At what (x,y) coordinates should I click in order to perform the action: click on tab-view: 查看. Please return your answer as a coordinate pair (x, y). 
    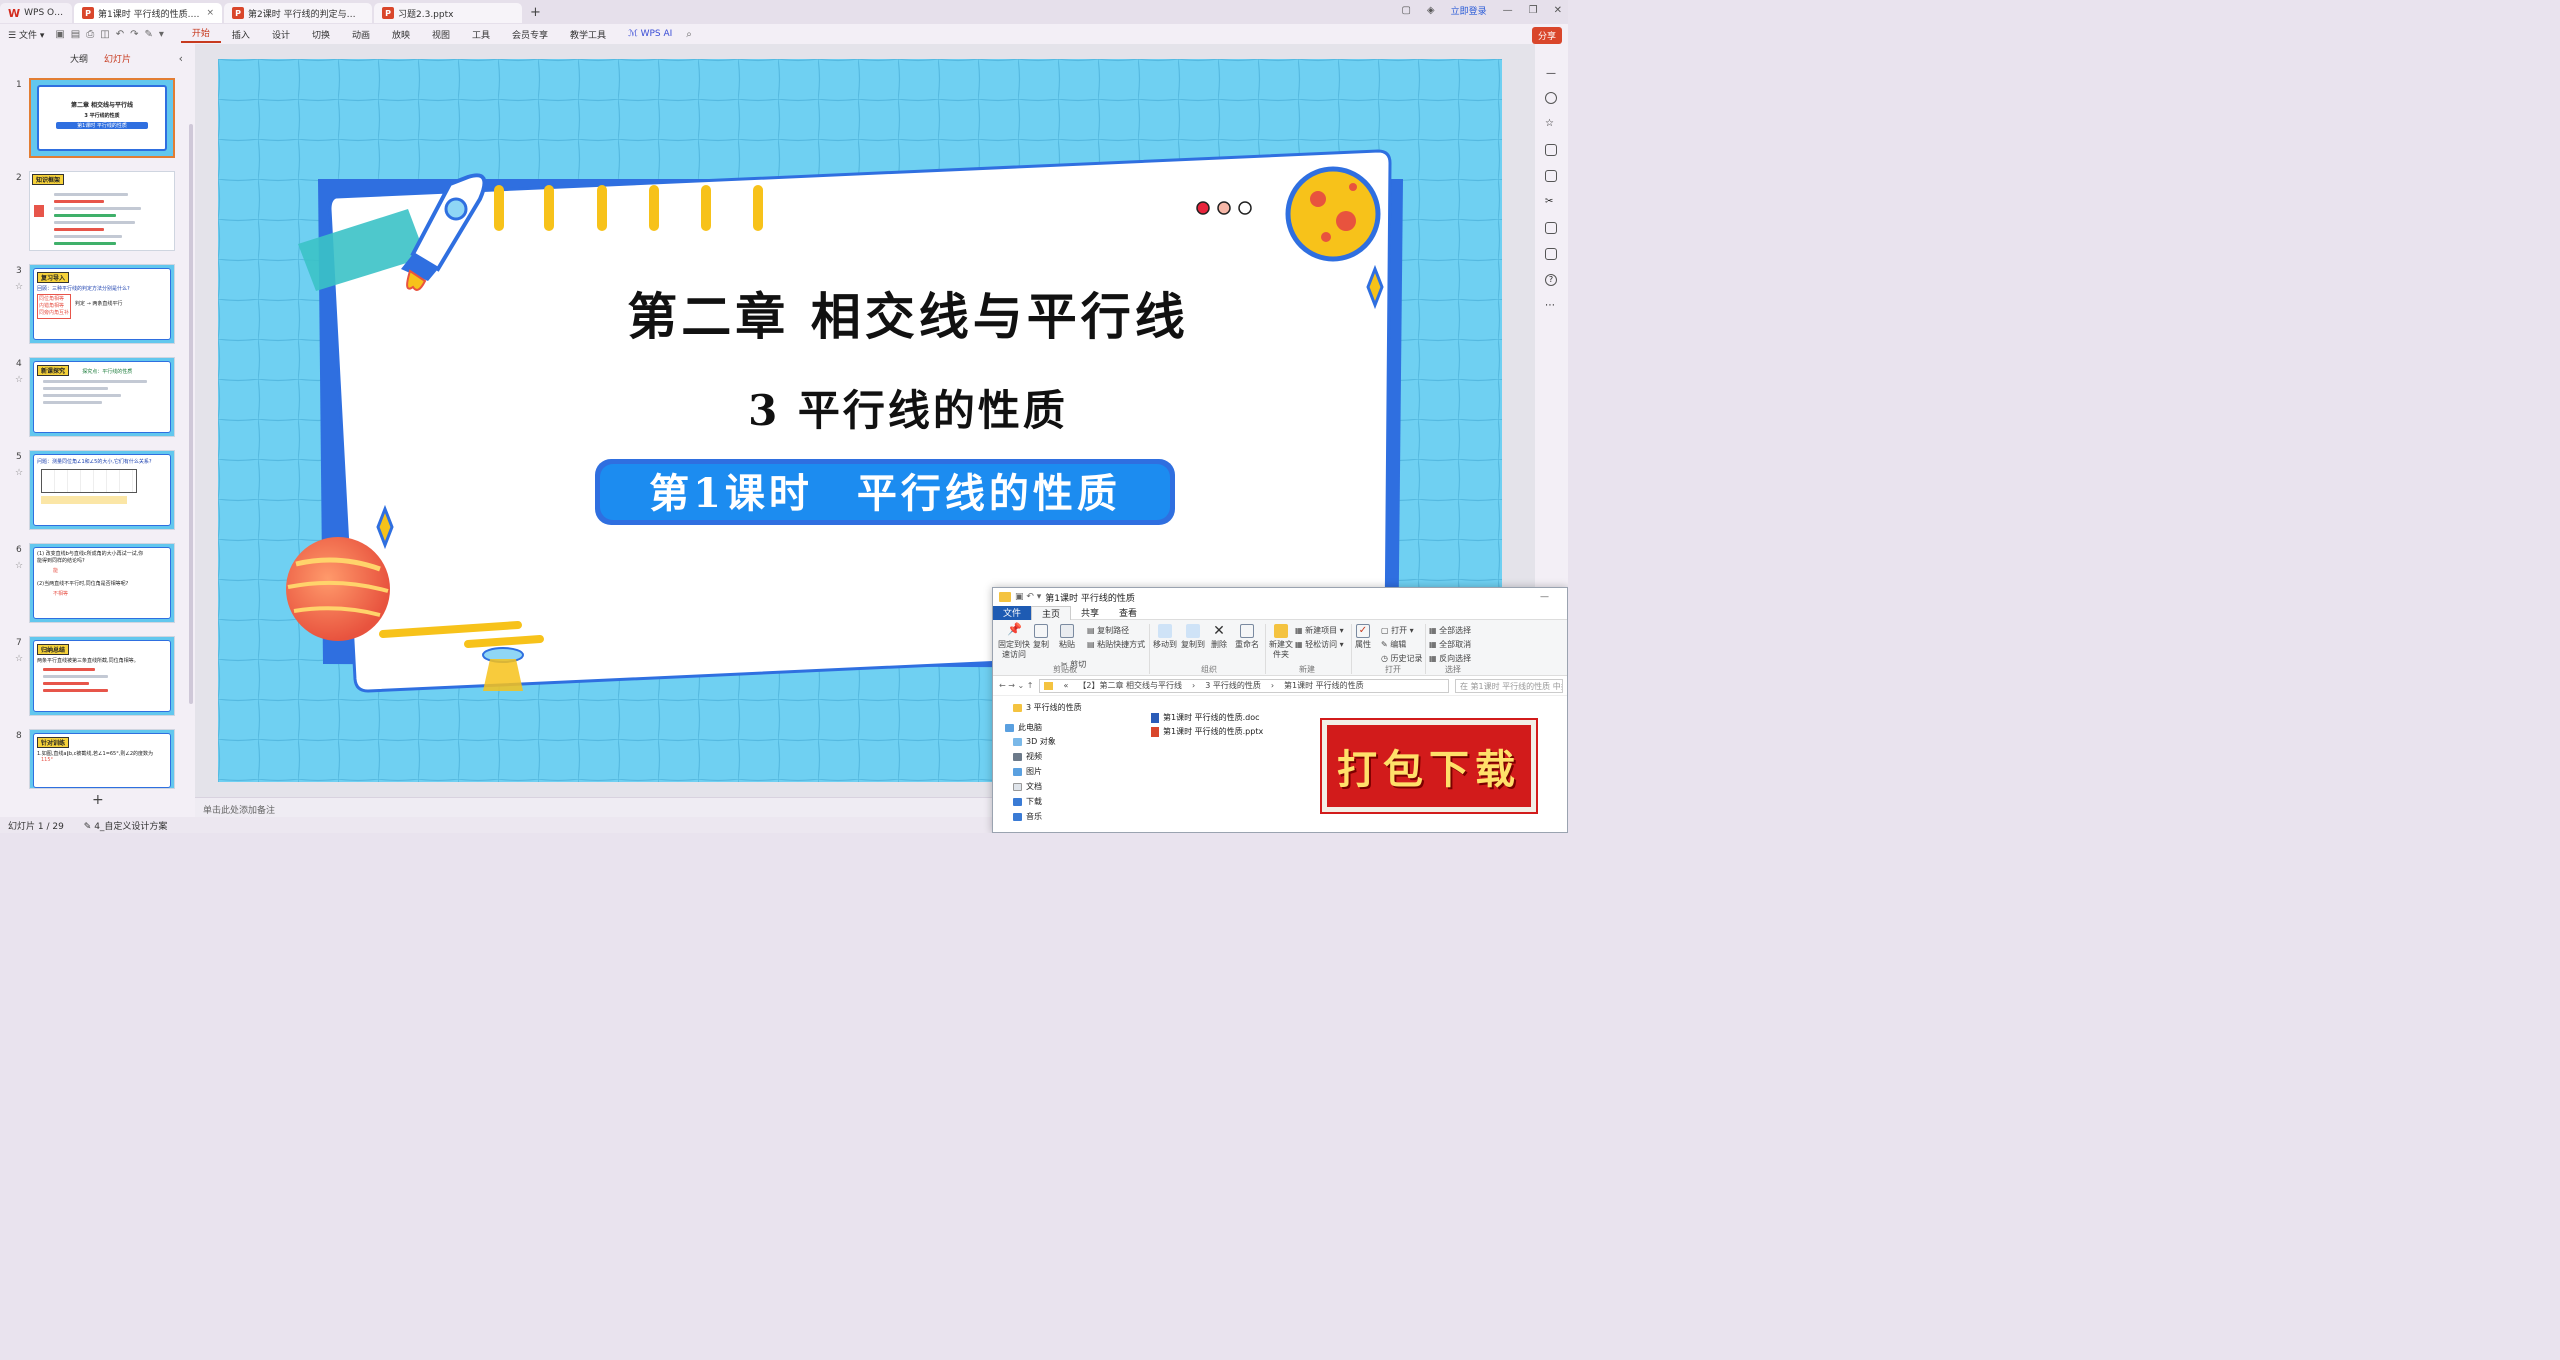
    Looking at the image, I should click on (1128, 613).